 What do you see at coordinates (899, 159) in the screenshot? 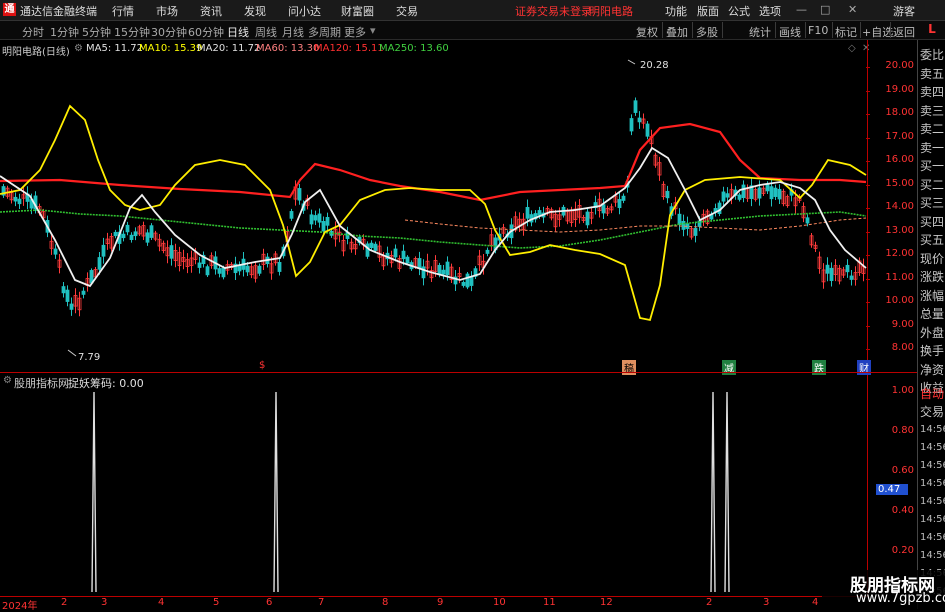
I see `price-axis-tick: 16.00` at bounding box center [899, 159].